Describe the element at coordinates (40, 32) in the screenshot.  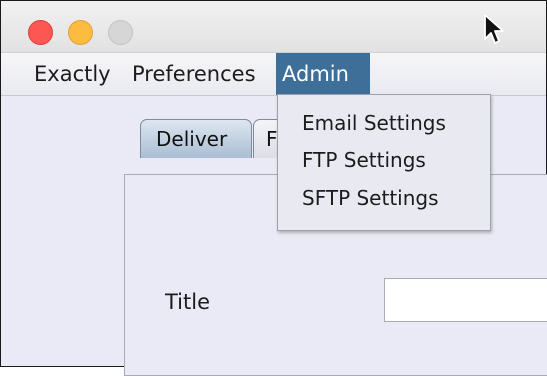
I see `close-dot-icon` at that location.